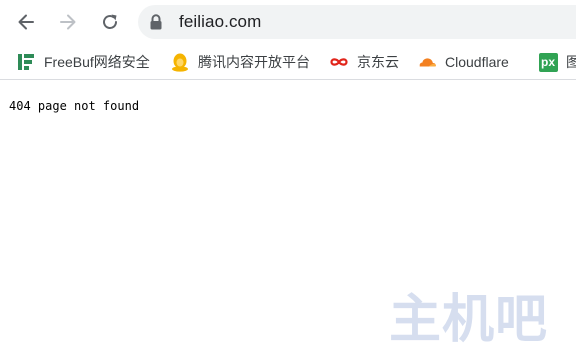 The image size is (576, 356). I want to click on cloudflare-icon, so click(427, 62).